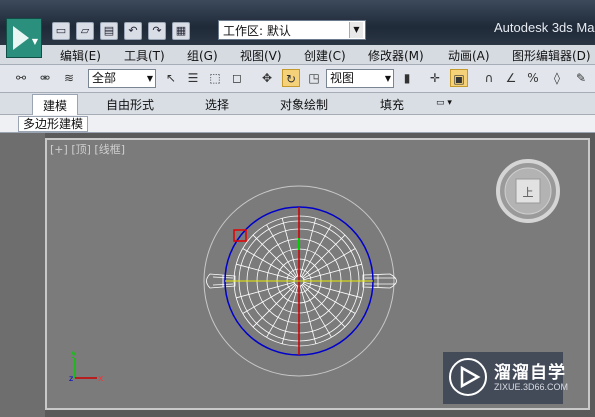 This screenshot has width=595, height=417. I want to click on open-file-icon: ▱, so click(85, 31).